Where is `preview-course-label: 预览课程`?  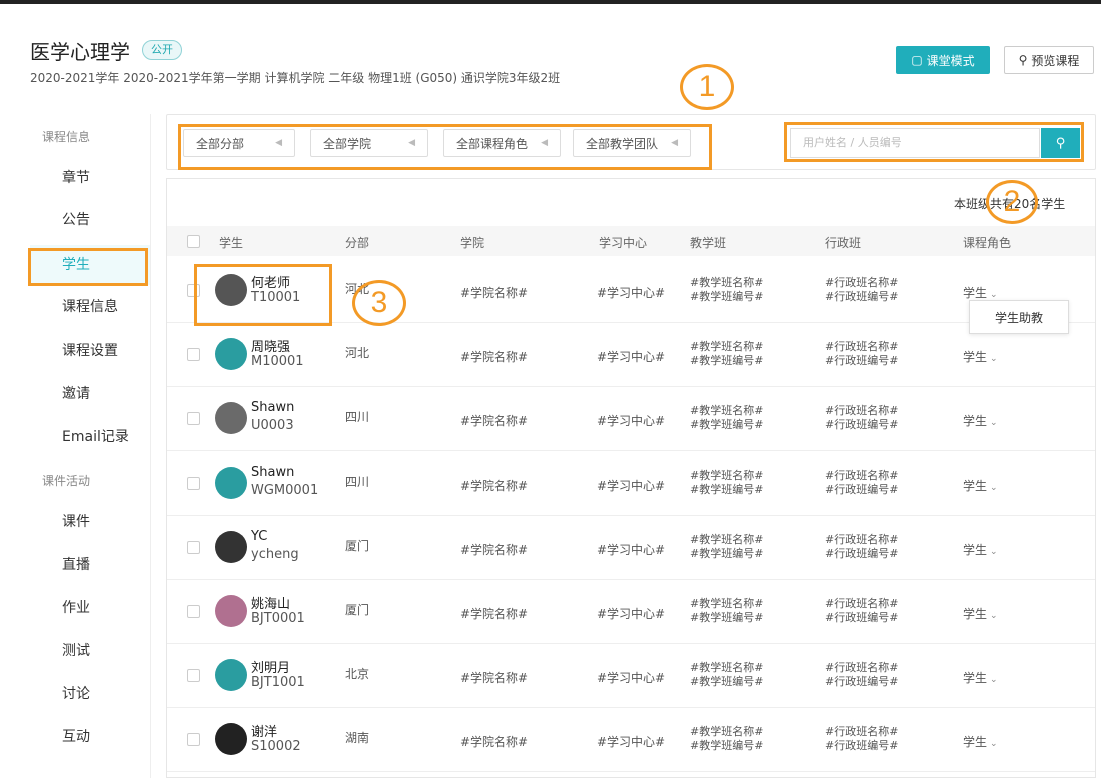 preview-course-label: 预览课程 is located at coordinates (1055, 60).